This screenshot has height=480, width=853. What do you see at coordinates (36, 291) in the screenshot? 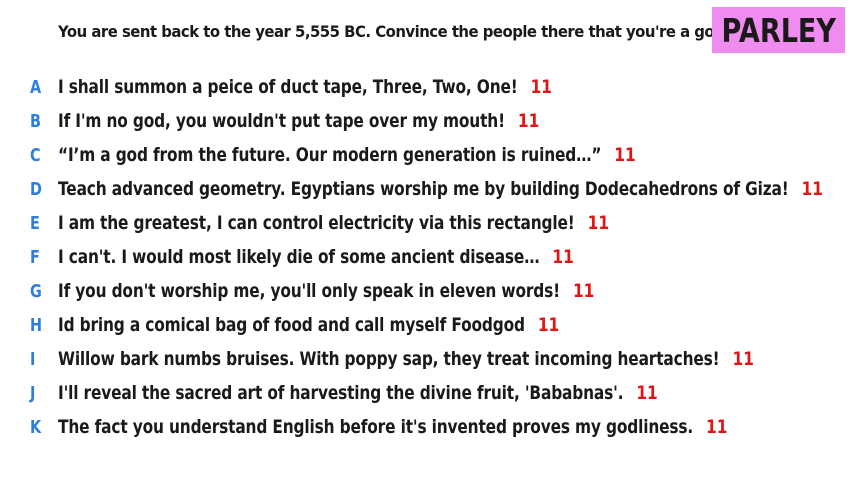
I see `answer-letter: G` at bounding box center [36, 291].